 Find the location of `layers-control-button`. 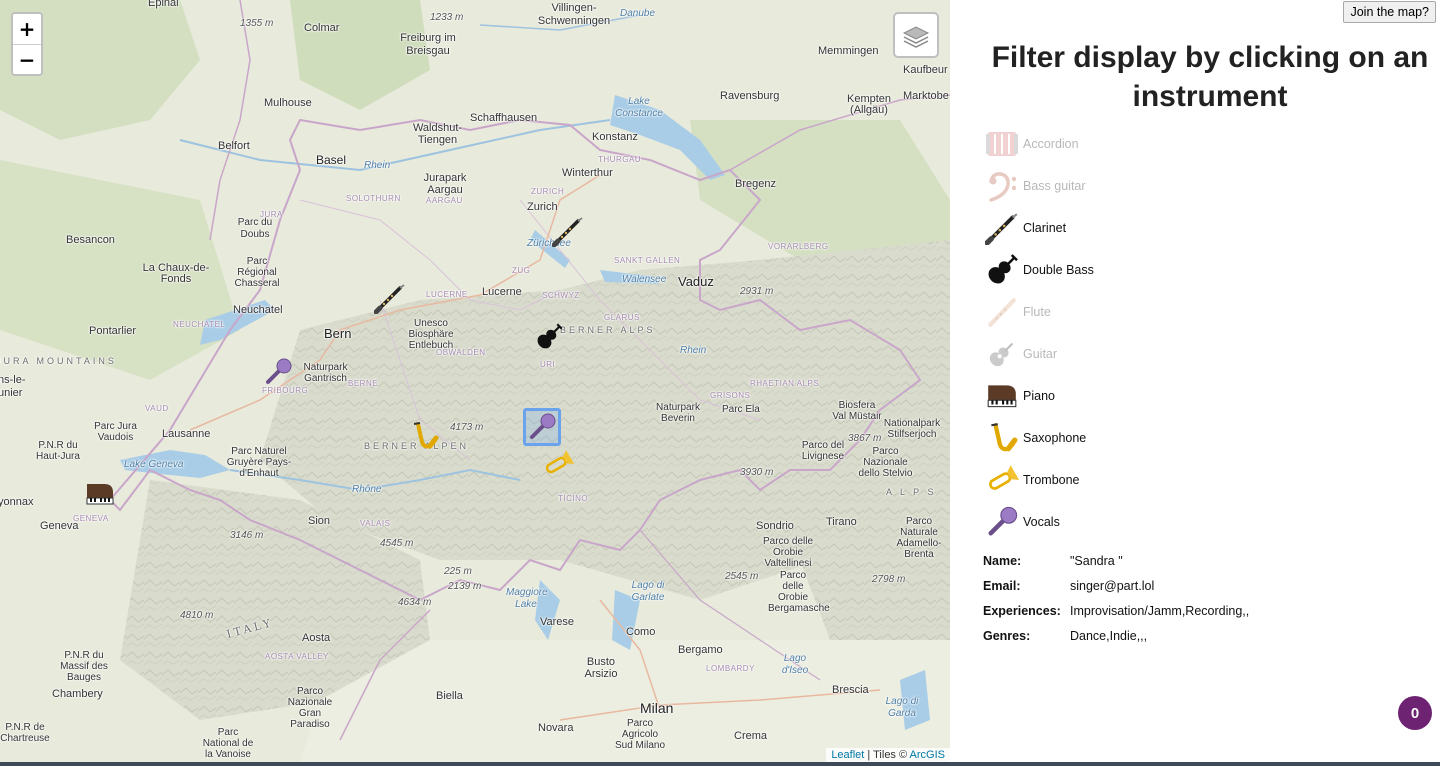

layers-control-button is located at coordinates (916, 35).